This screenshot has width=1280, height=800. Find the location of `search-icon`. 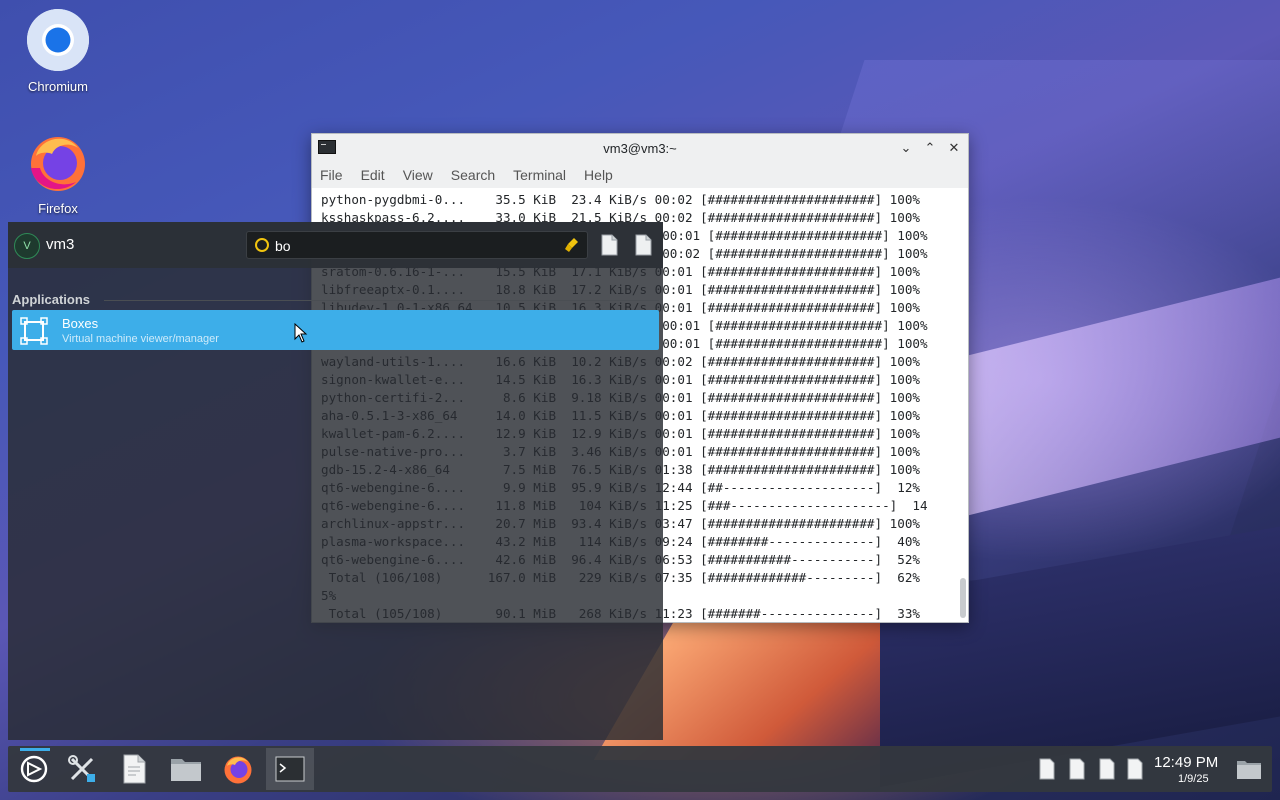

search-icon is located at coordinates (262, 245).